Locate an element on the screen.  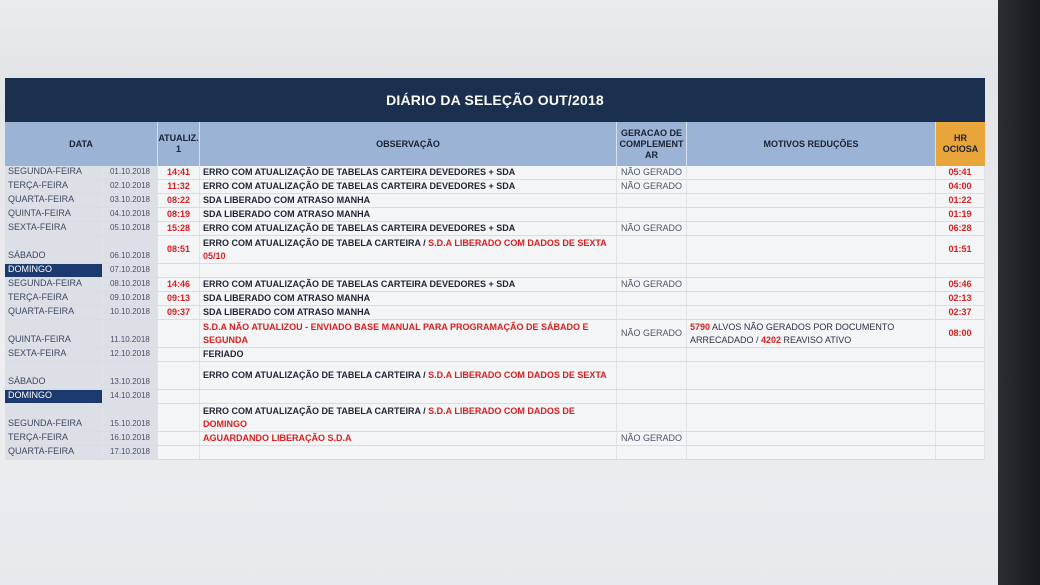
date-cell: 07.10.2018 is located at coordinates (130, 270).